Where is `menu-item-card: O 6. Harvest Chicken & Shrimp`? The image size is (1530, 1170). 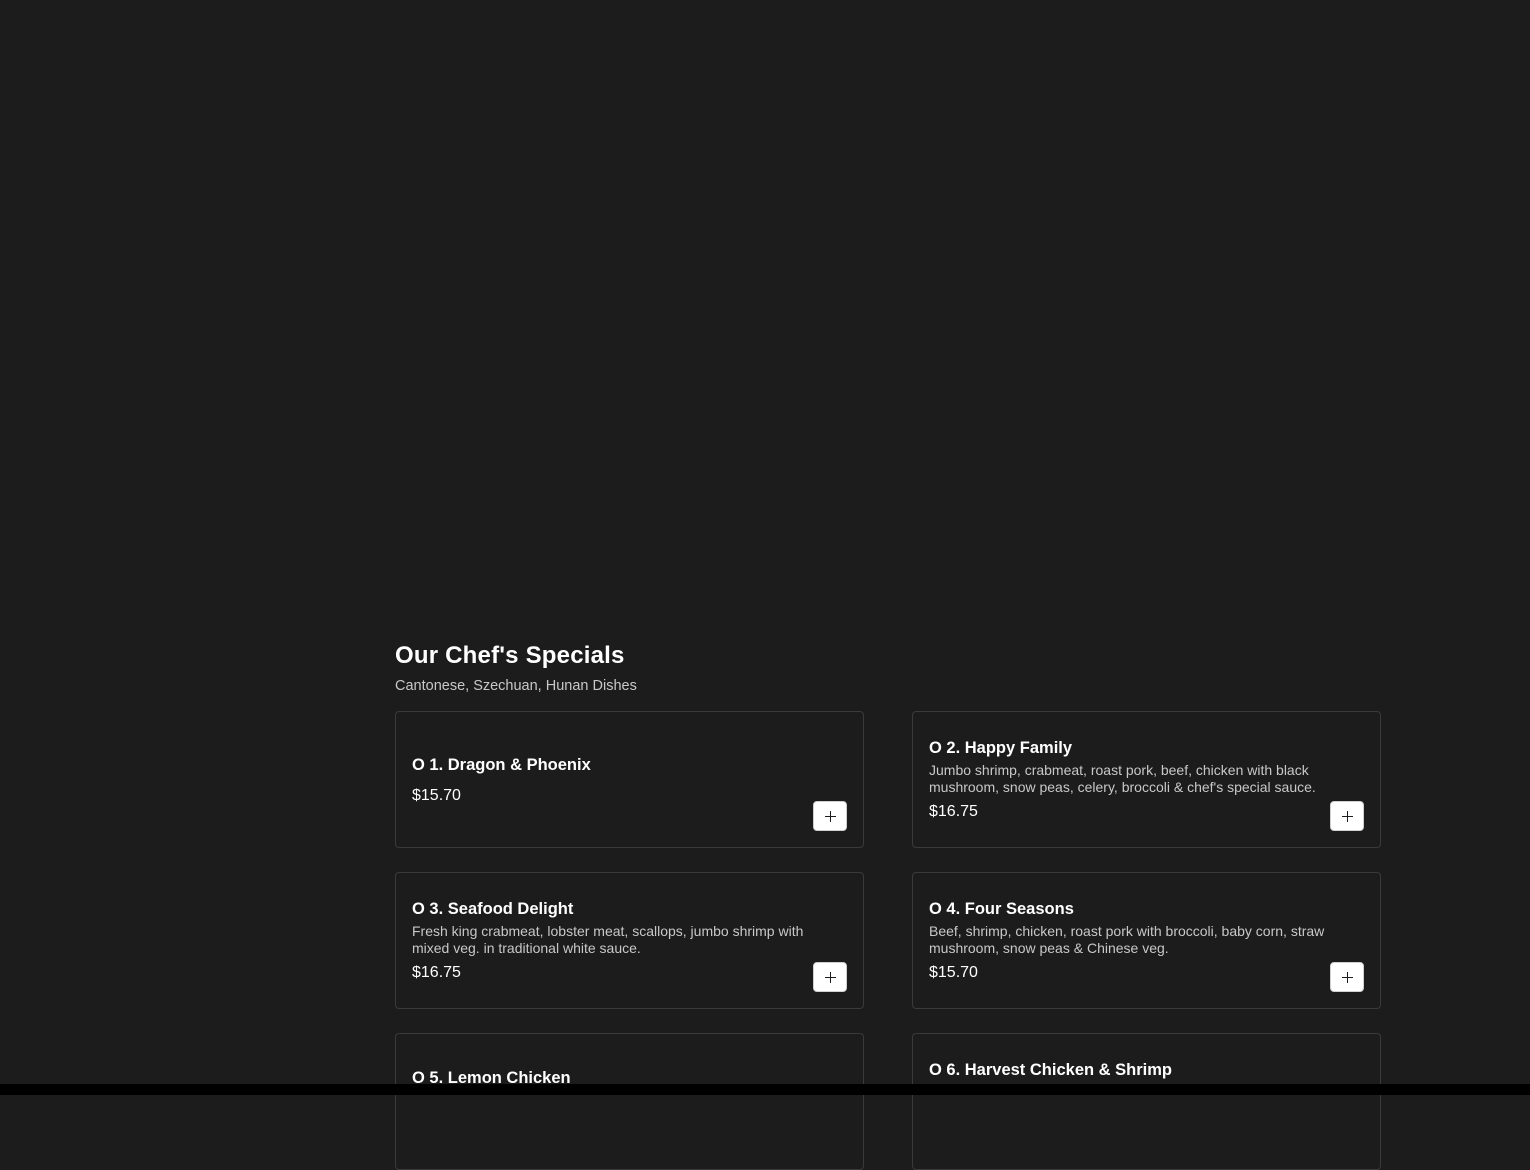 menu-item-card: O 6. Harvest Chicken & Shrimp is located at coordinates (1146, 1101).